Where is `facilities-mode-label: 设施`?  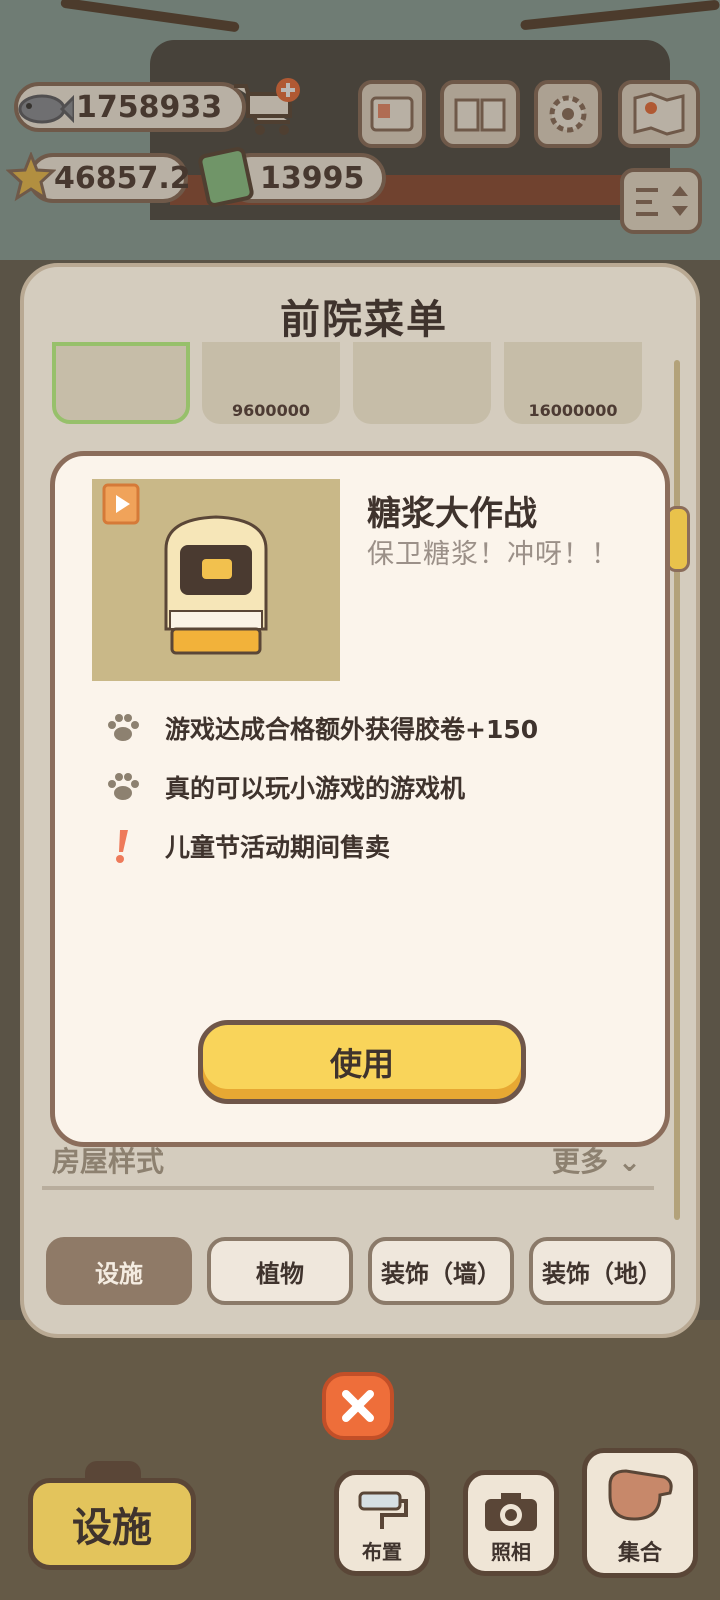 facilities-mode-label: 设施 is located at coordinates (112, 1528).